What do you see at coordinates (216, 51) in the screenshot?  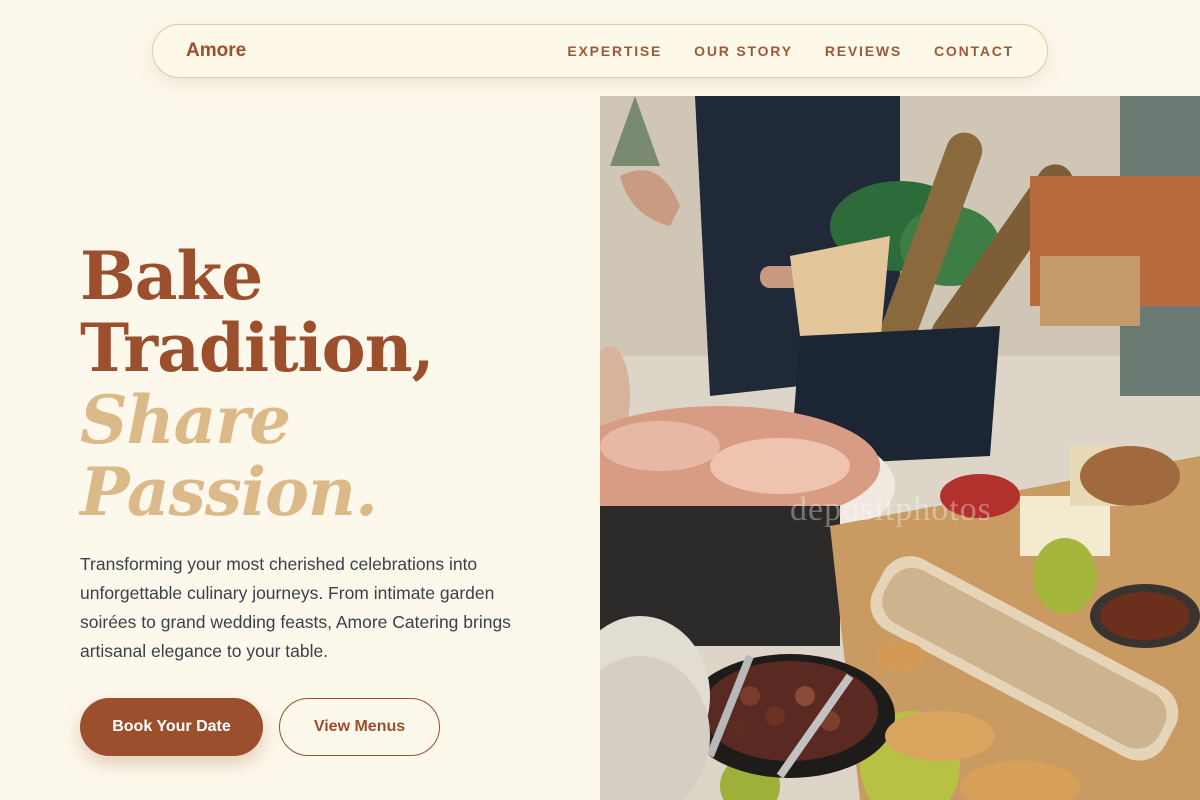 I see `brand-logo: Amore` at bounding box center [216, 51].